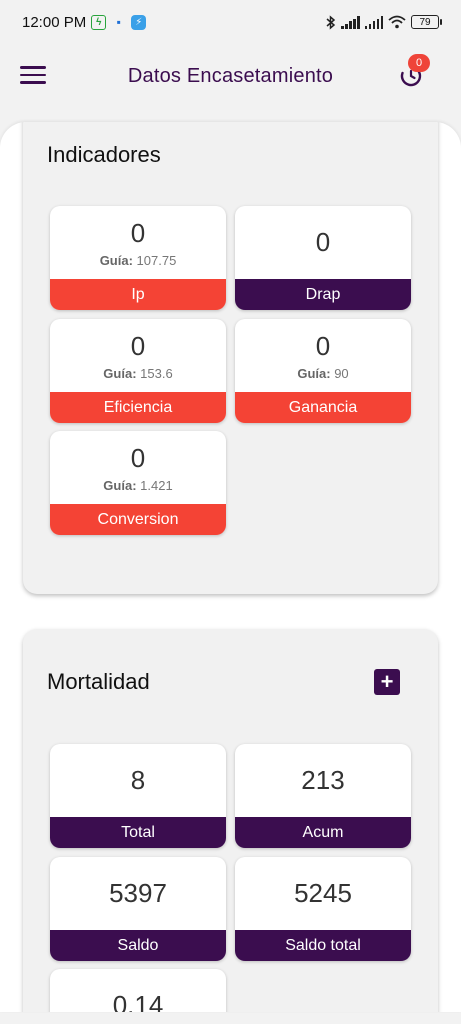  Describe the element at coordinates (138, 796) in the screenshot. I see `mortality-tile-total: 8 Total` at that location.